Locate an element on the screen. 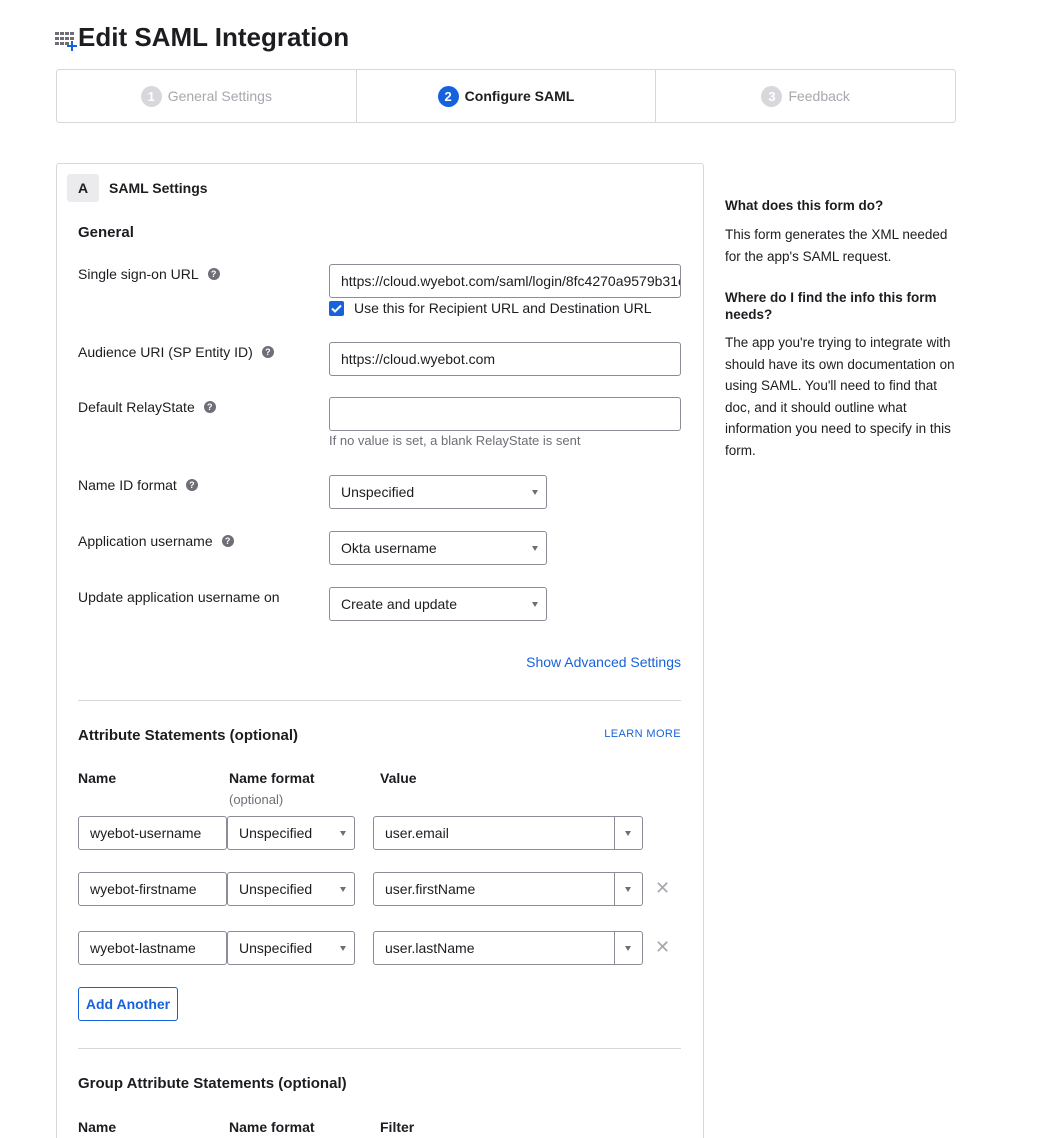  group-col-filter-header: Filter is located at coordinates (397, 1127).